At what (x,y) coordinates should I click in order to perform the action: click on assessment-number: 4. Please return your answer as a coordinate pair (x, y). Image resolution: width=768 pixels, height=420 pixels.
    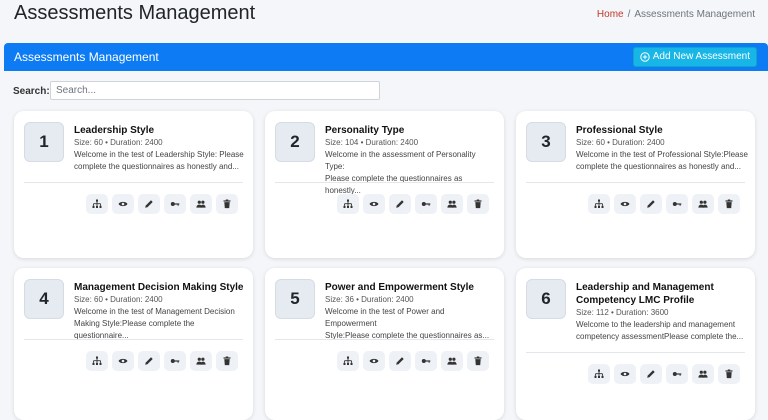
    Looking at the image, I should click on (44, 299).